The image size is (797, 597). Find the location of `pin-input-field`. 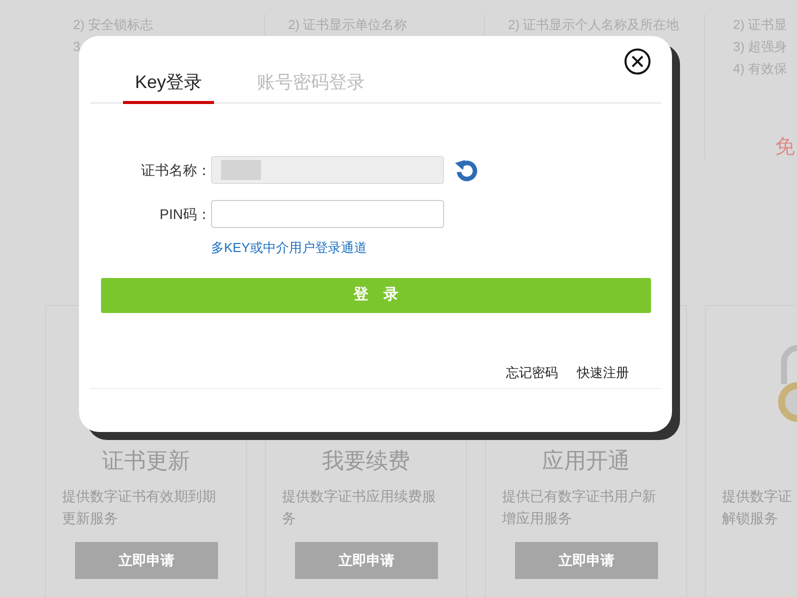

pin-input-field is located at coordinates (327, 214).